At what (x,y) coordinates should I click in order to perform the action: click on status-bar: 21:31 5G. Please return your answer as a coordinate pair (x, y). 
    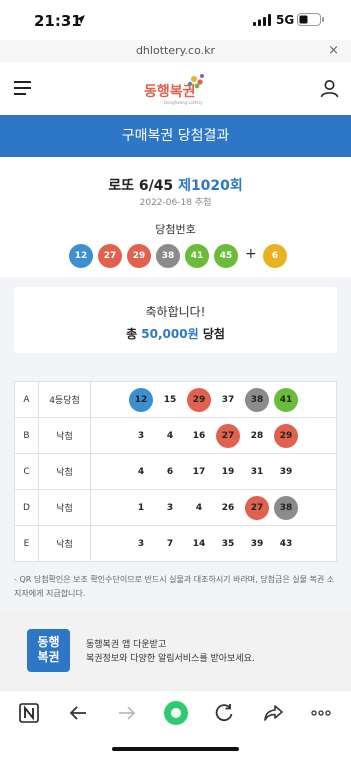
    Looking at the image, I should click on (175, 20).